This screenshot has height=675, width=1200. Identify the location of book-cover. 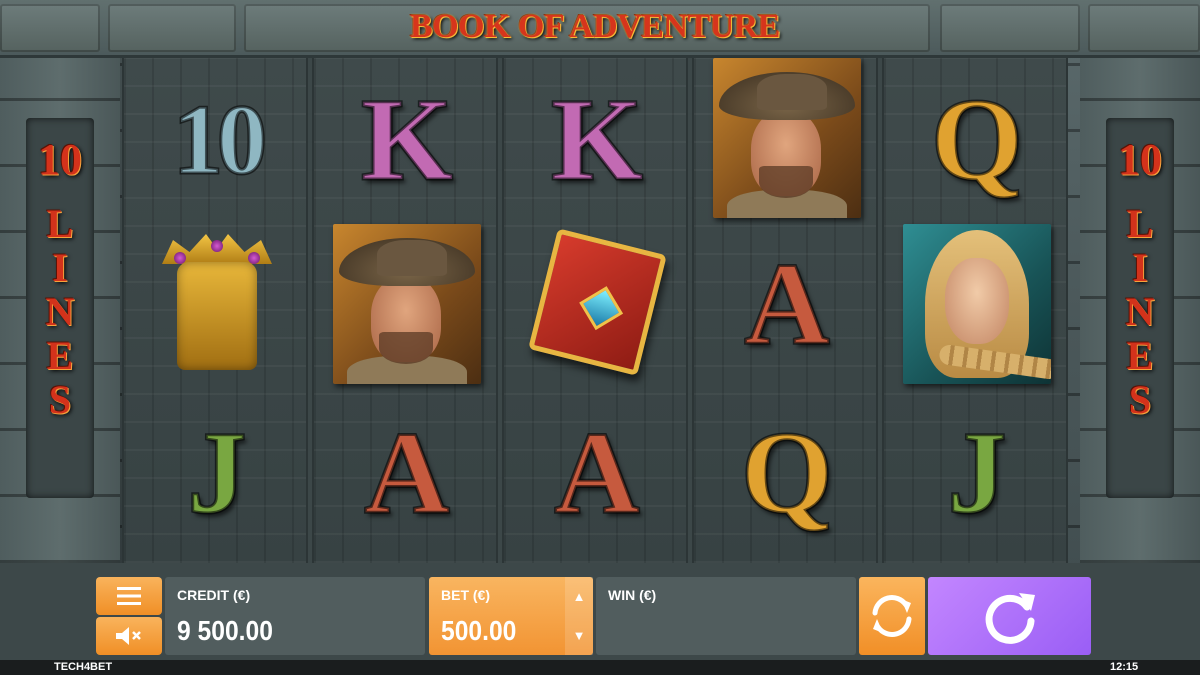
(597, 302).